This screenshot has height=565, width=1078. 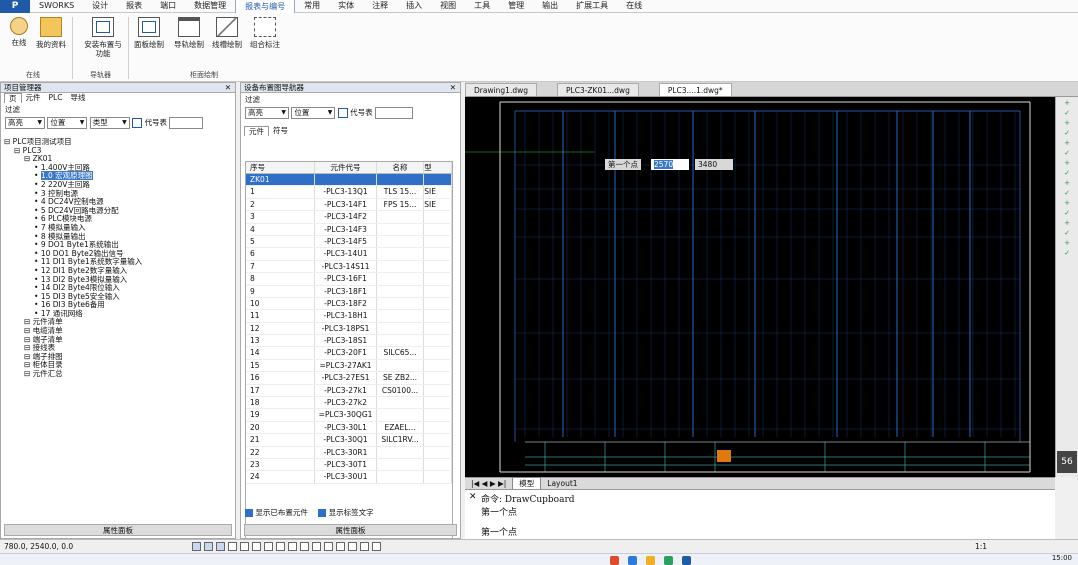 I want to click on show-label-checkbox, so click(x=322, y=513).